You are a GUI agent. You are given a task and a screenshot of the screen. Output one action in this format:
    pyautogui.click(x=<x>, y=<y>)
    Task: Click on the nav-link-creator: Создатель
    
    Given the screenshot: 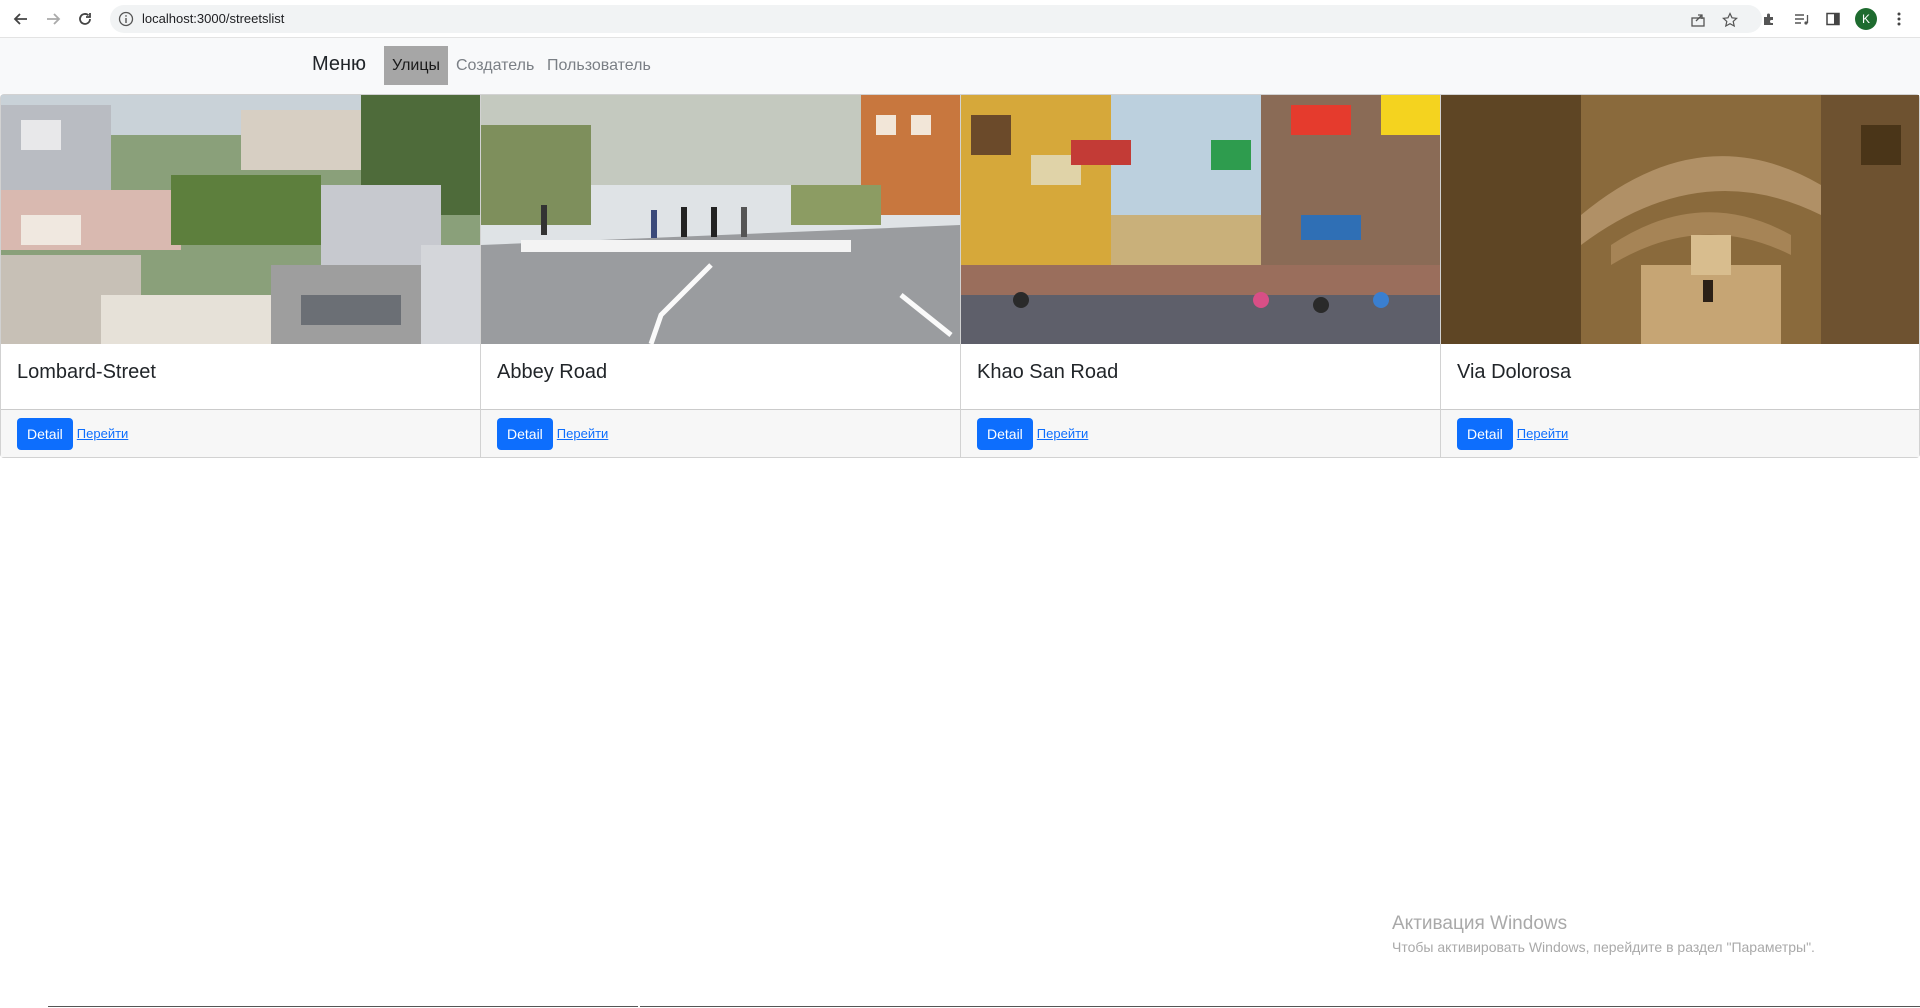 What is the action you would take?
    pyautogui.click(x=495, y=65)
    